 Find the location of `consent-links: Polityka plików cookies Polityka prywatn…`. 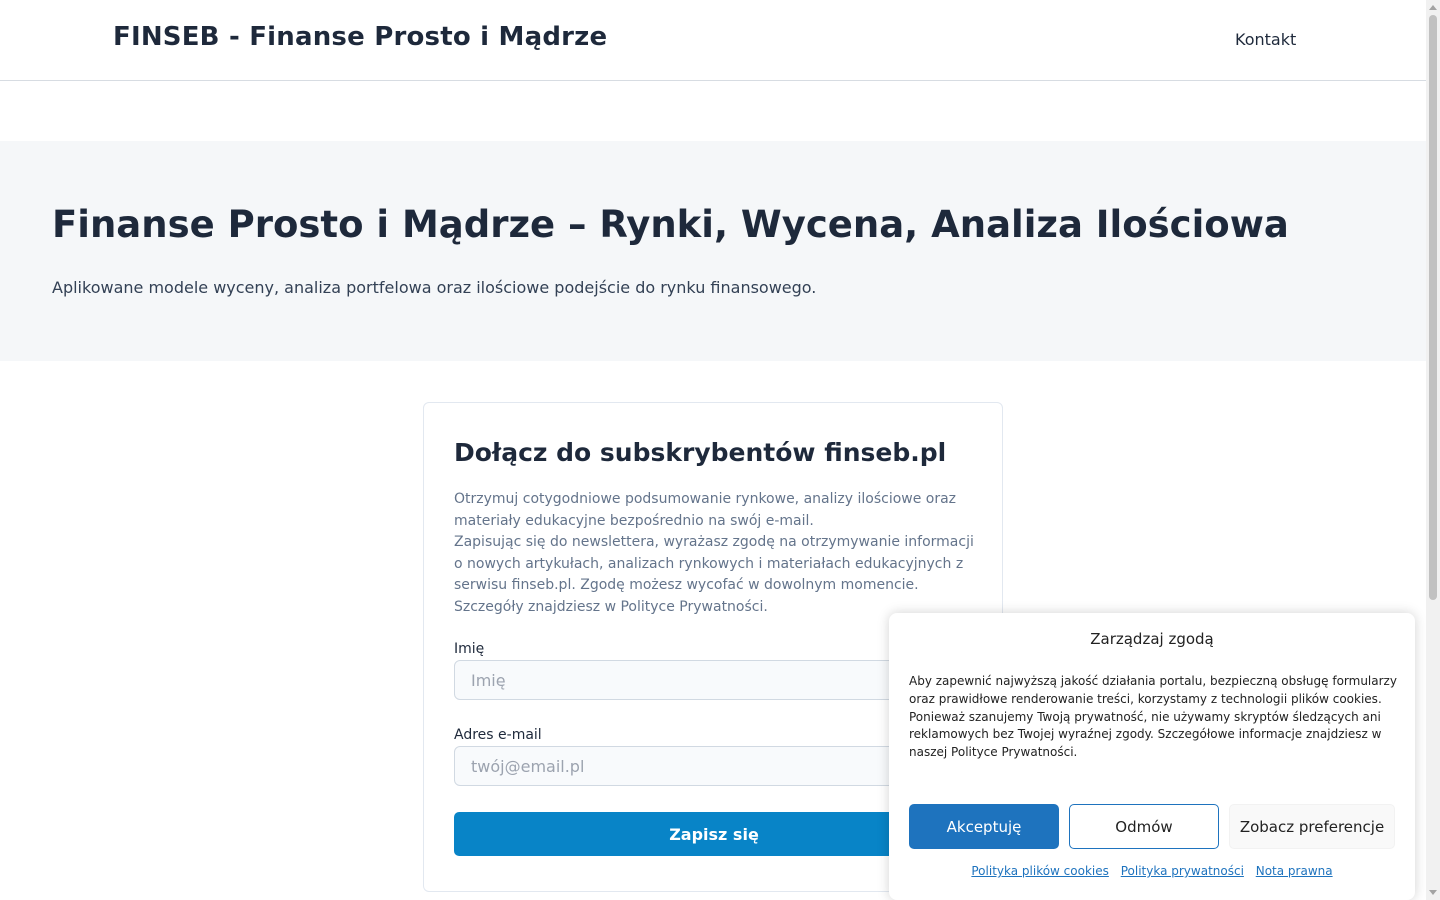

consent-links: Polityka plików cookies Polityka prywatn… is located at coordinates (1152, 871).